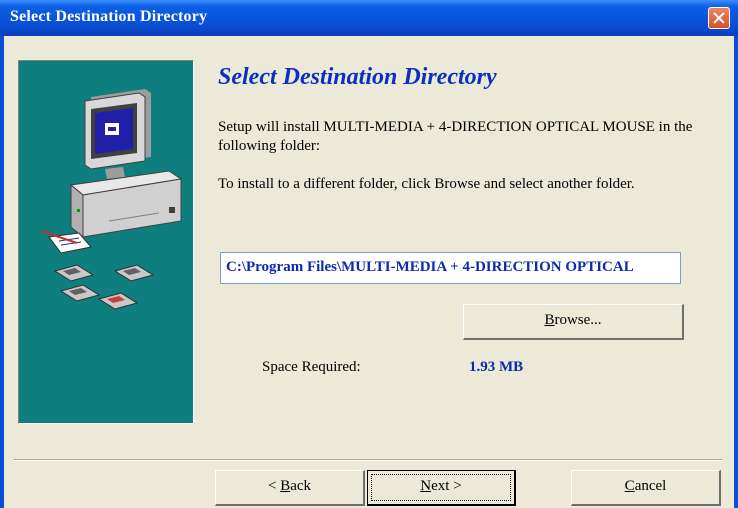 The height and width of the screenshot is (508, 738). Describe the element at coordinates (629, 486) in the screenshot. I see `cancel-mnemonic: C` at that location.